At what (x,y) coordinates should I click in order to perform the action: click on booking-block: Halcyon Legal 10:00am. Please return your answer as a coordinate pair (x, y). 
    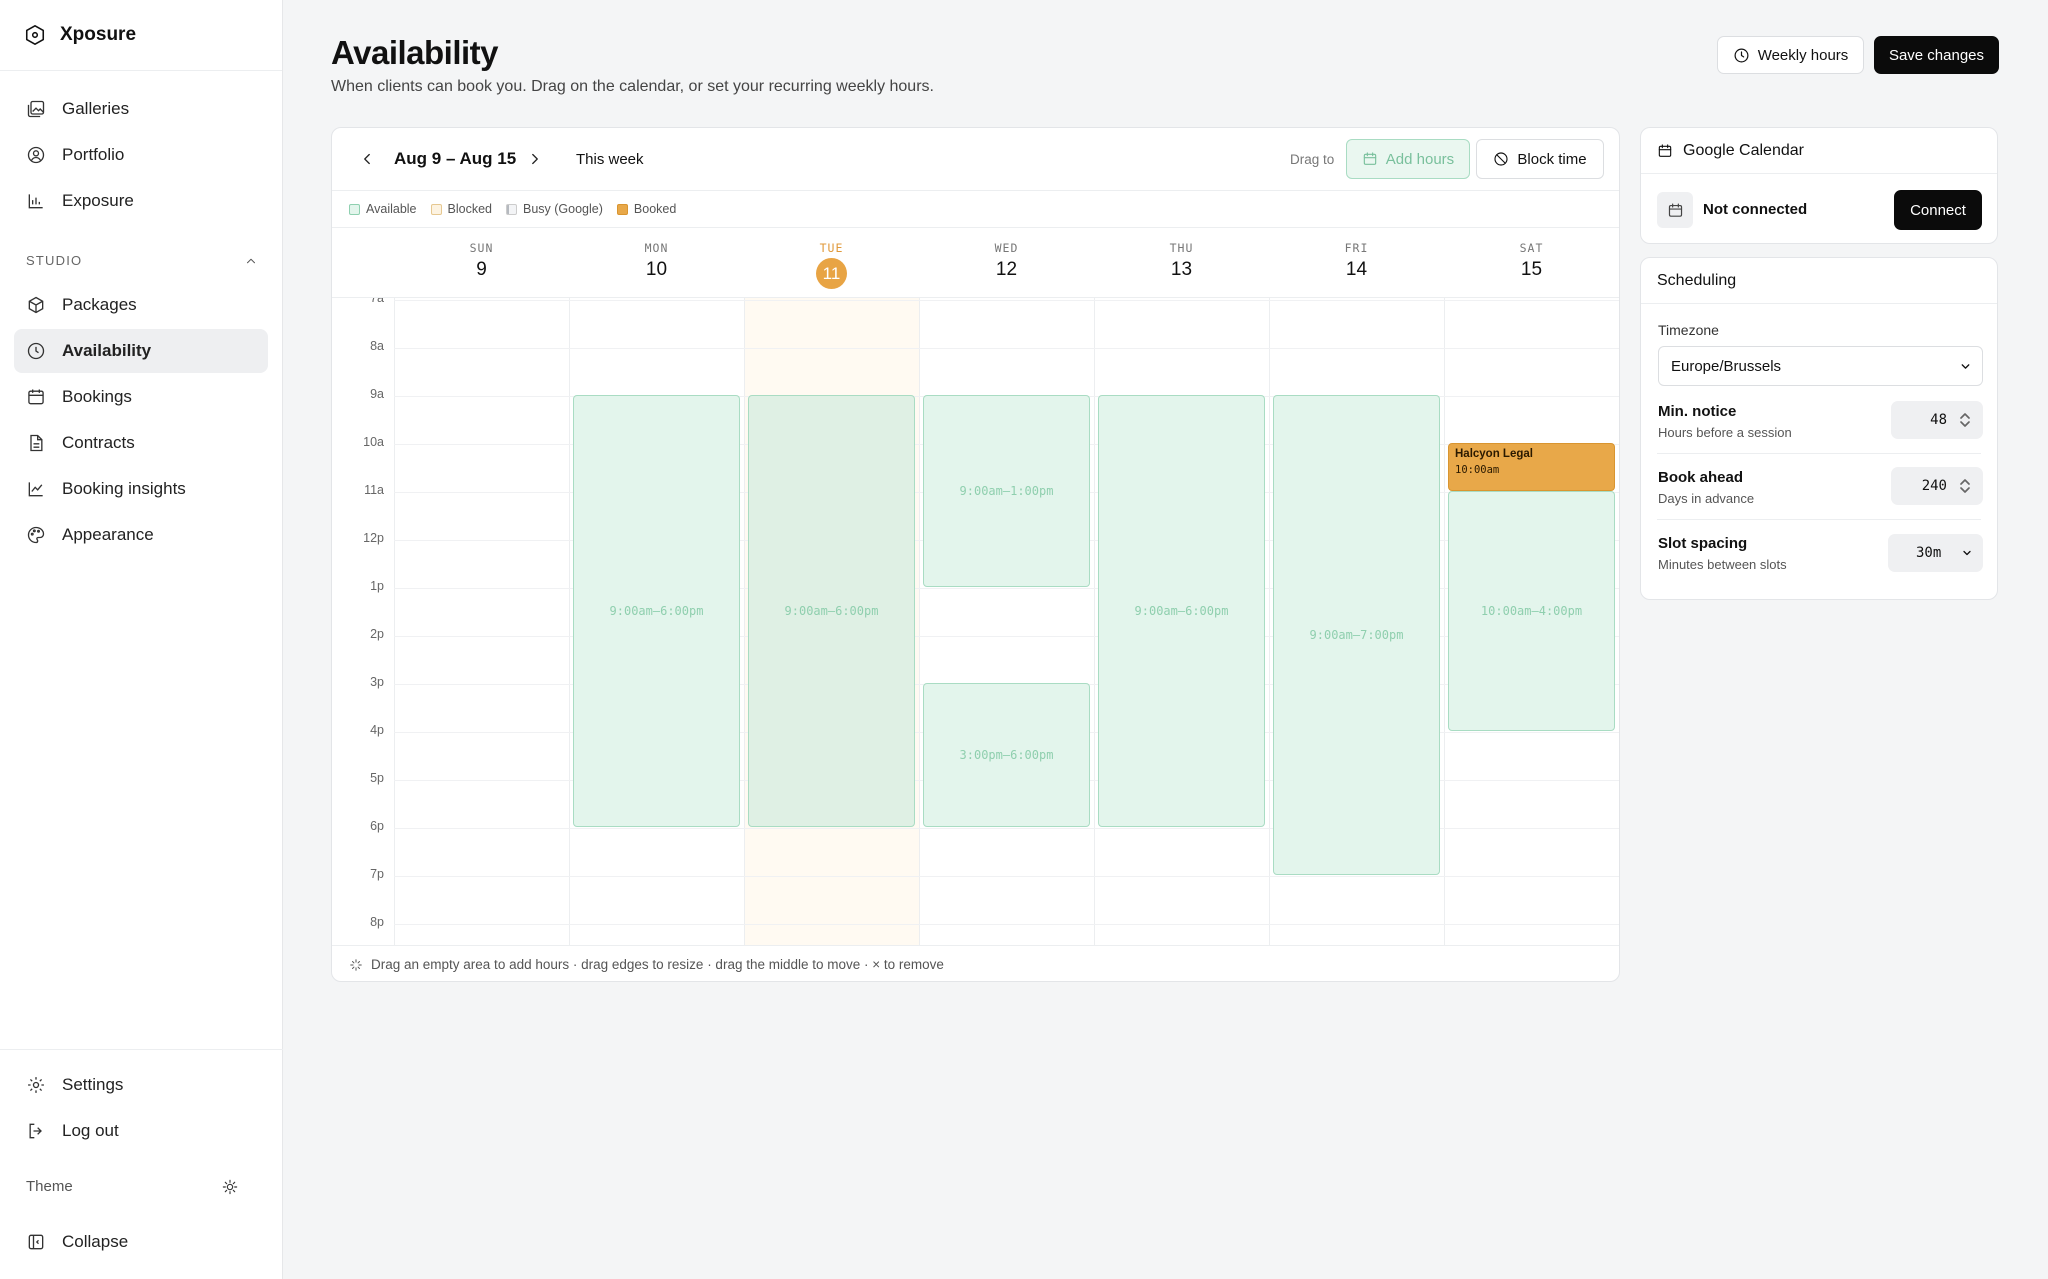
    Looking at the image, I should click on (1531, 467).